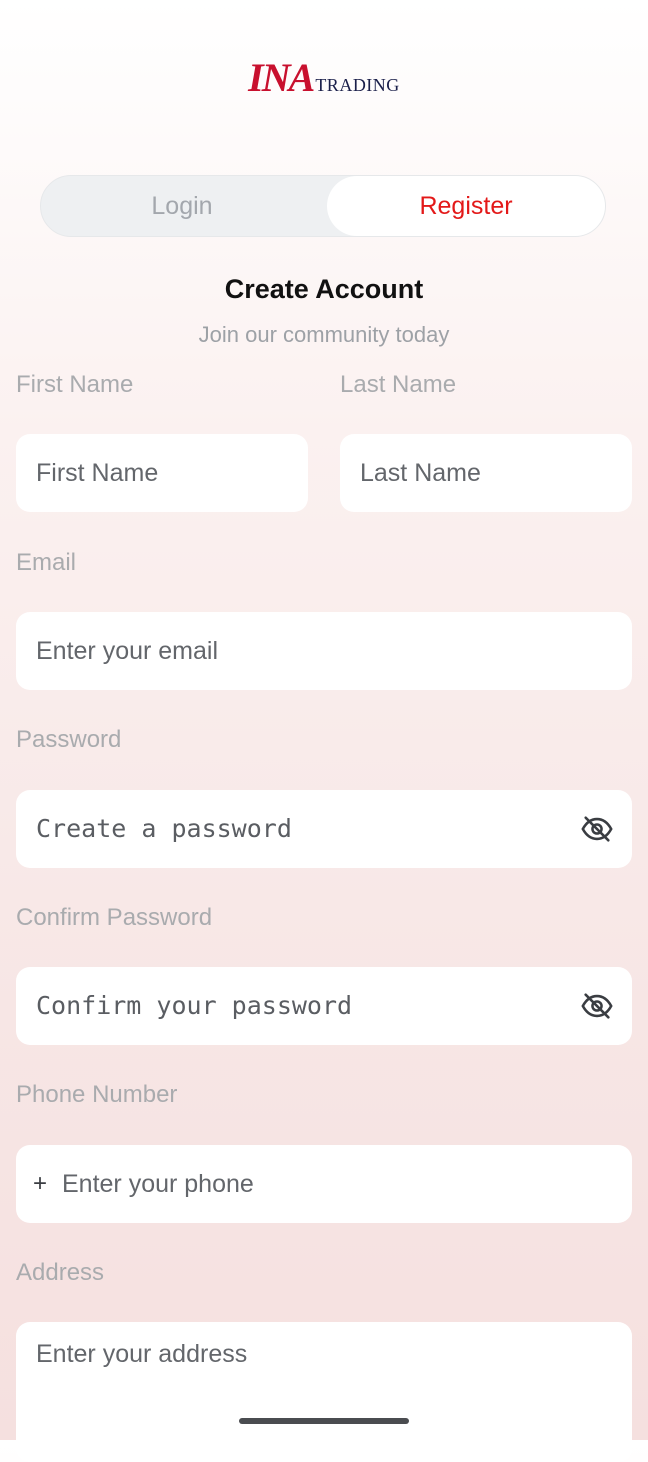 Image resolution: width=648 pixels, height=1462 pixels. Describe the element at coordinates (75, 384) in the screenshot. I see `first-name-label: First Name` at that location.